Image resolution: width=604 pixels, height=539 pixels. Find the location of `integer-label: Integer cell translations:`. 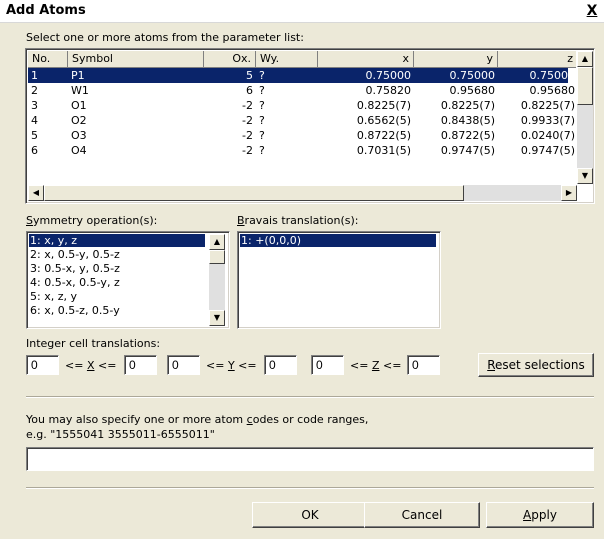

integer-label: Integer cell translations: is located at coordinates (93, 343).